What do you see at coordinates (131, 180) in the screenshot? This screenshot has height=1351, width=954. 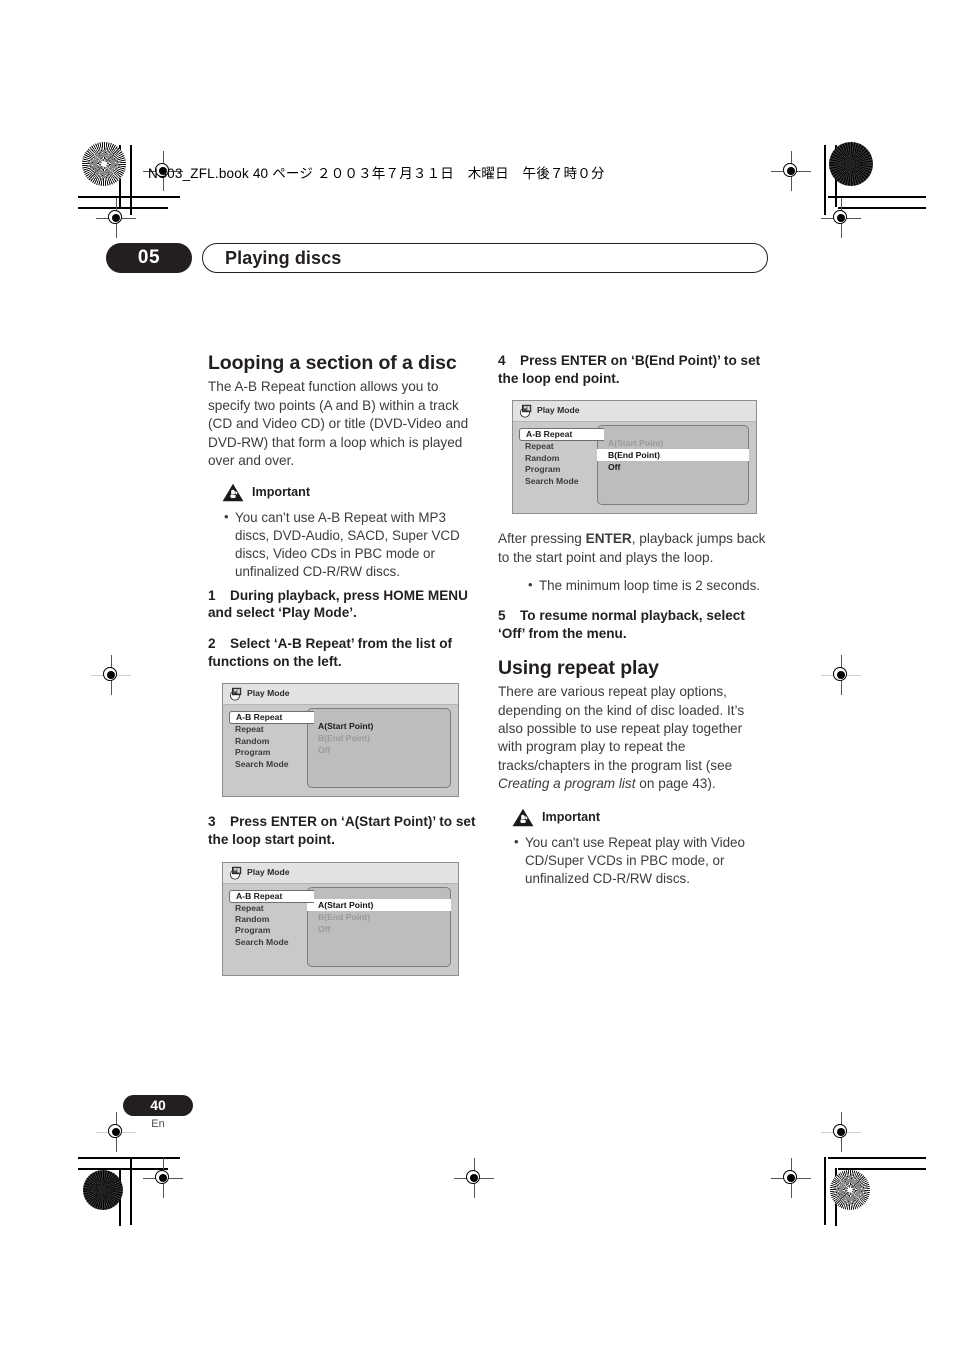 I see `crop-line-top-left-v` at bounding box center [131, 180].